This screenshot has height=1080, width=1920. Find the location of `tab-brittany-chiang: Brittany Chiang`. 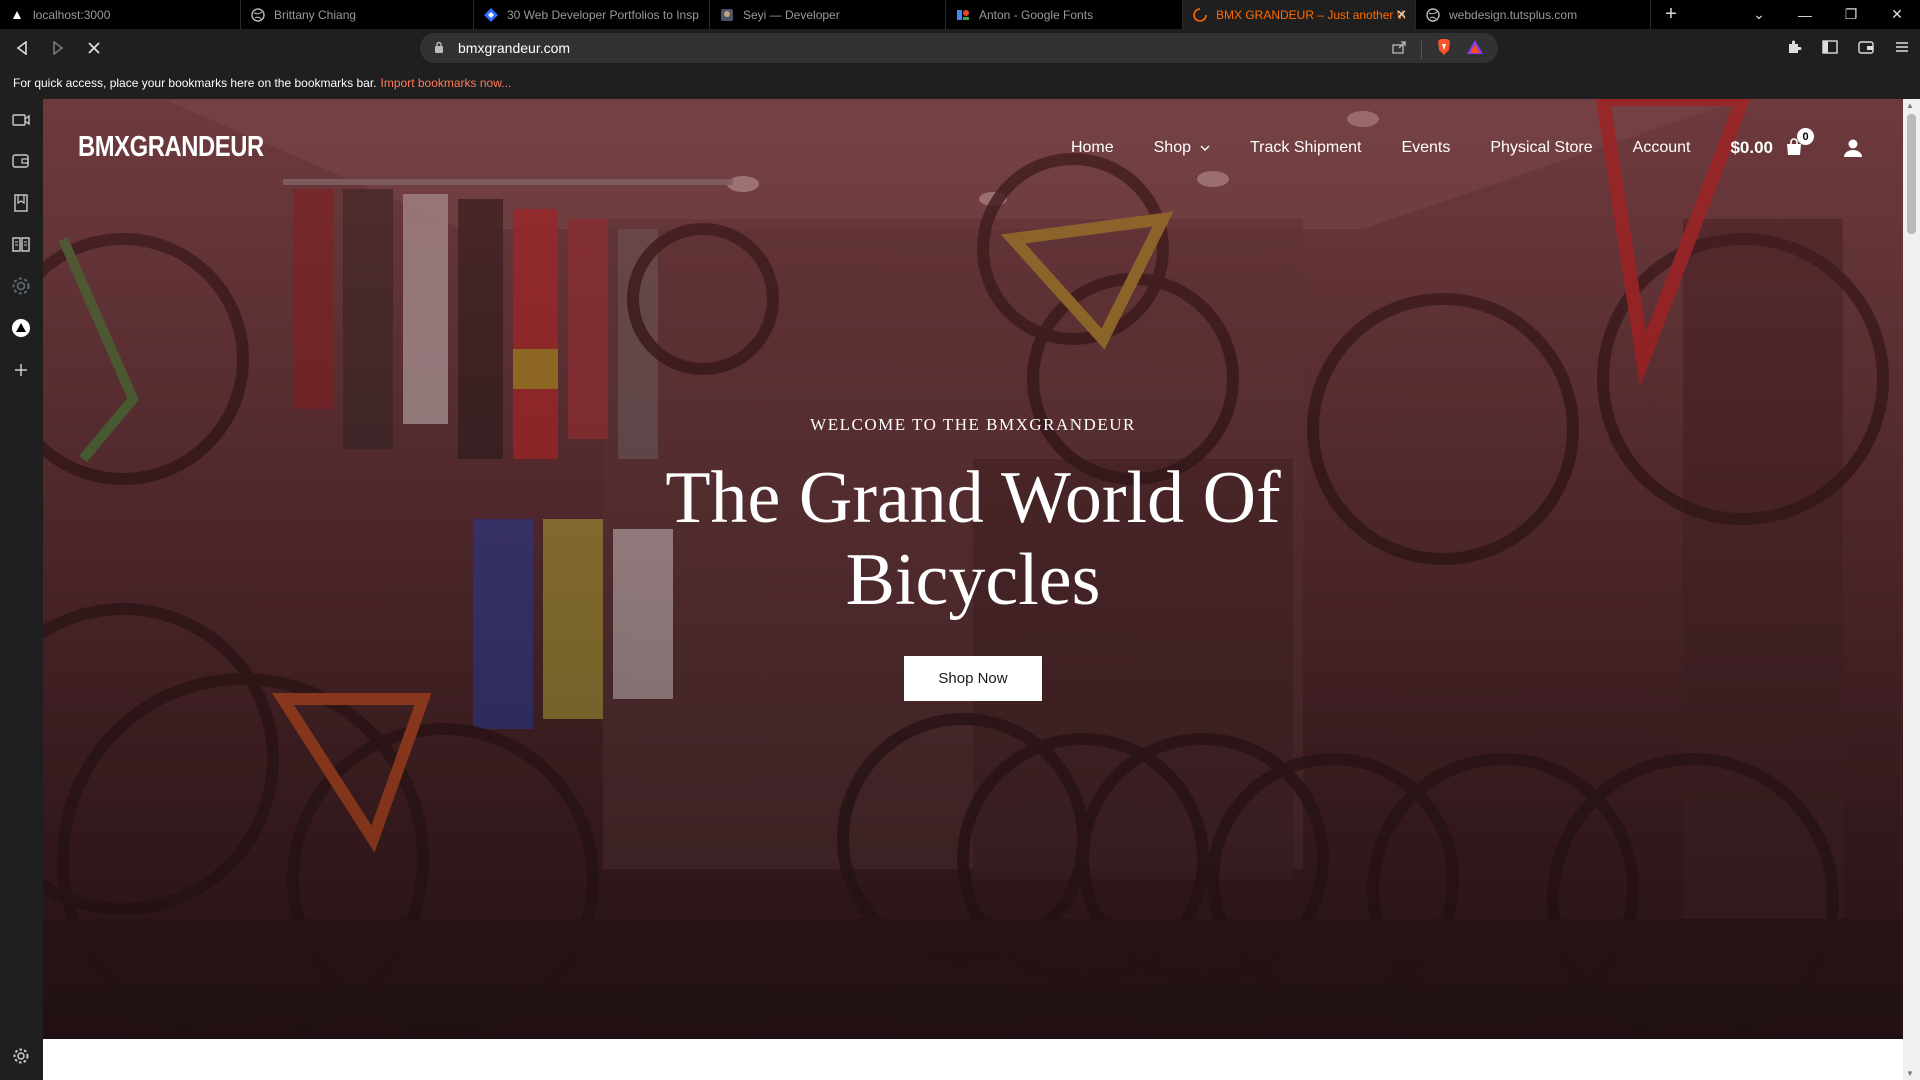

tab-brittany-chiang: Brittany Chiang is located at coordinates (357, 14).